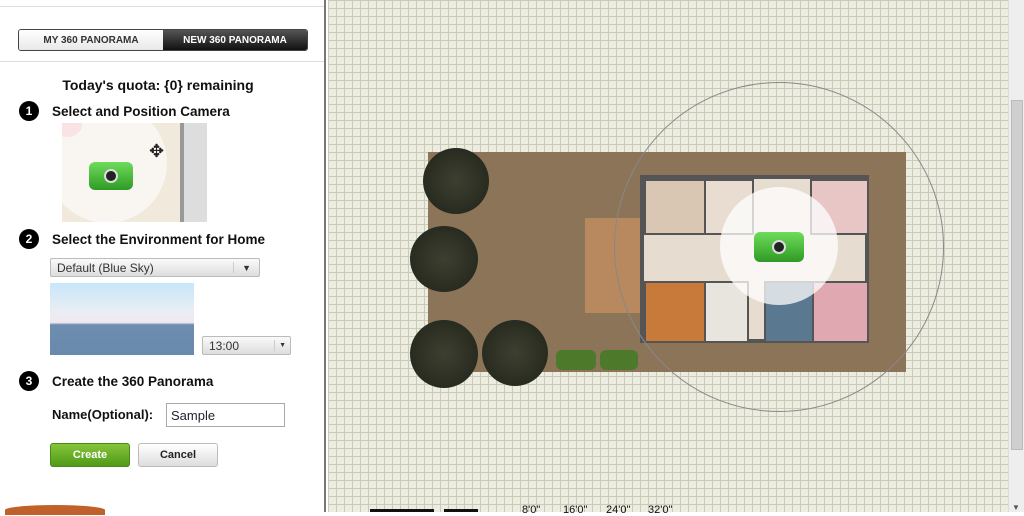 The height and width of the screenshot is (516, 1024). What do you see at coordinates (159, 239) in the screenshot?
I see `step-title: Select the Environment for Home` at bounding box center [159, 239].